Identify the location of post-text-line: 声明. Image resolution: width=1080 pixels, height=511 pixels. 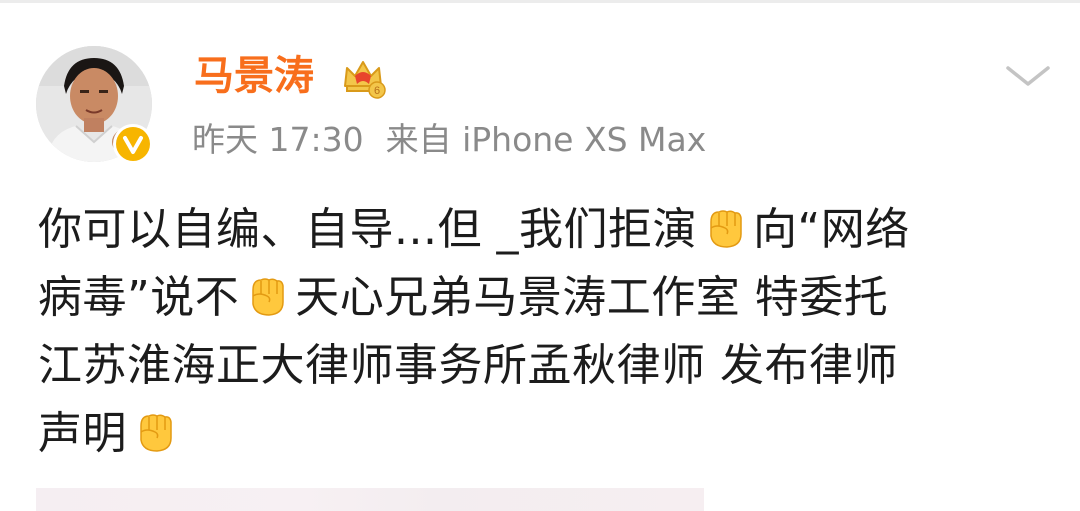
(543, 434).